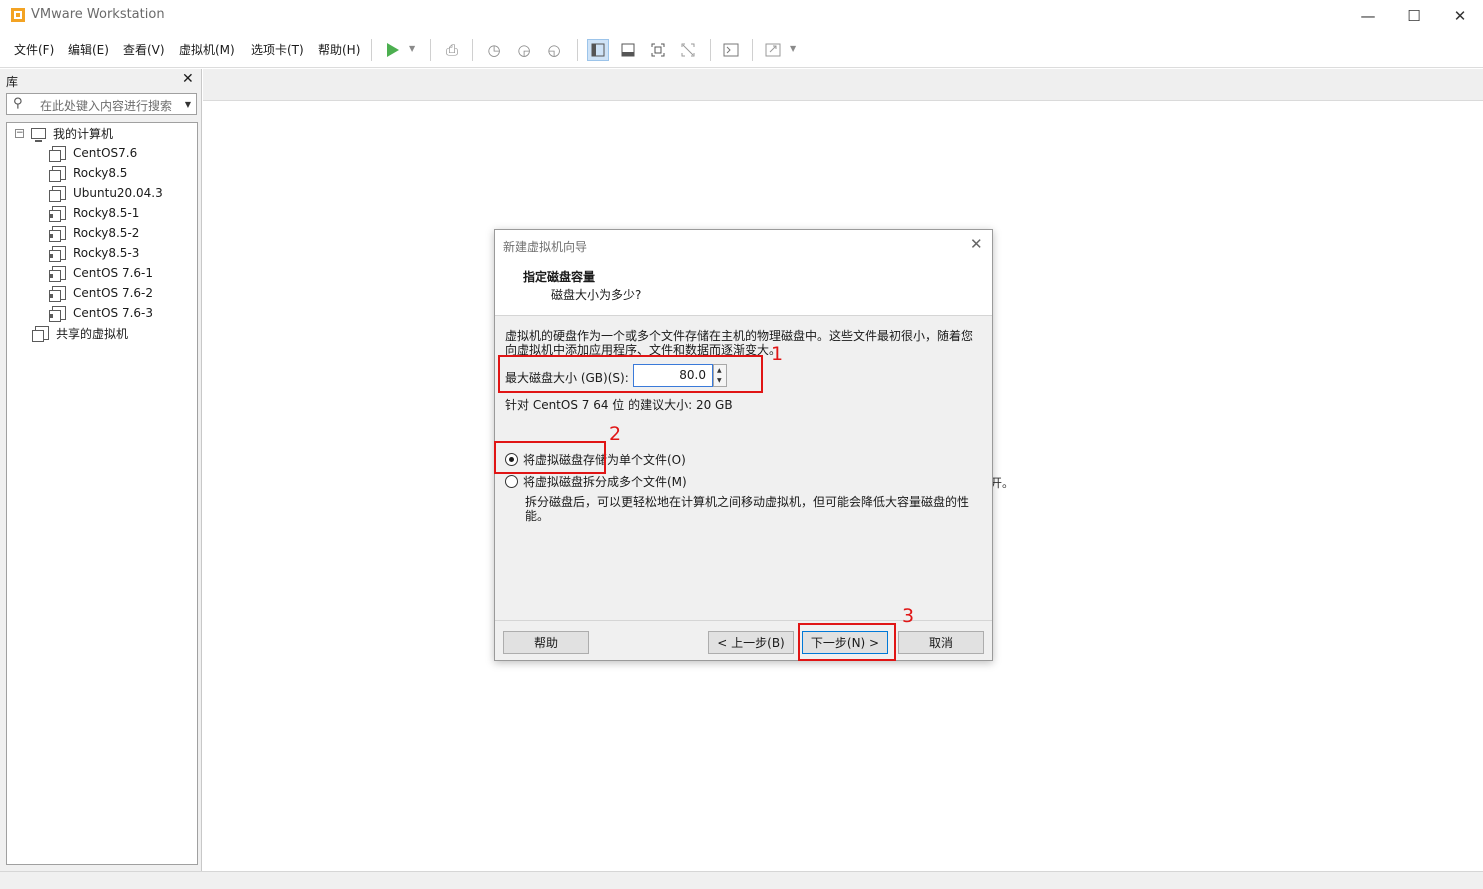  Describe the element at coordinates (658, 50) in the screenshot. I see `full-screen-icon` at that location.